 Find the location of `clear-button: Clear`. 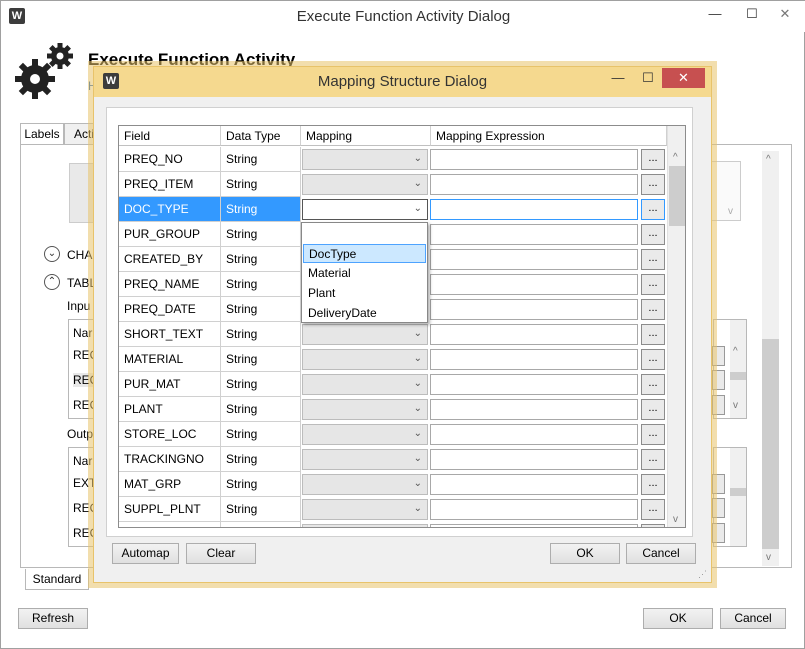

clear-button: Clear is located at coordinates (221, 553).